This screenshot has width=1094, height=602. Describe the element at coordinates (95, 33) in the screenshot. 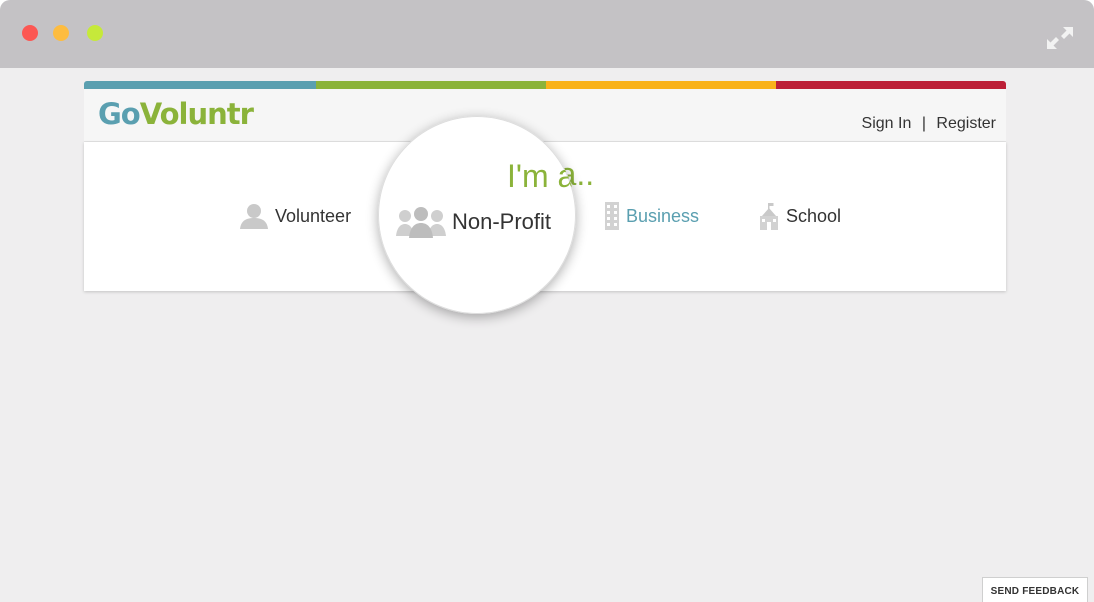

I see `maximize-window-button` at that location.